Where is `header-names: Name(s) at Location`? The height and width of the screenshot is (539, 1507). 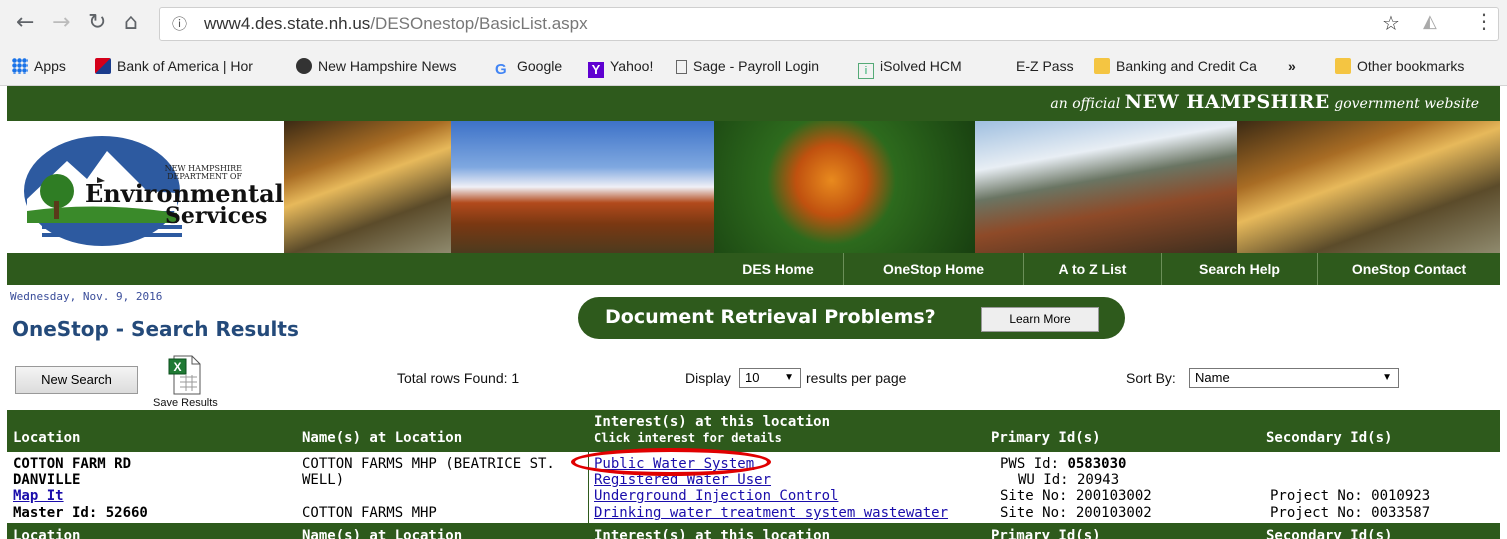 header-names: Name(s) at Location is located at coordinates (382, 438).